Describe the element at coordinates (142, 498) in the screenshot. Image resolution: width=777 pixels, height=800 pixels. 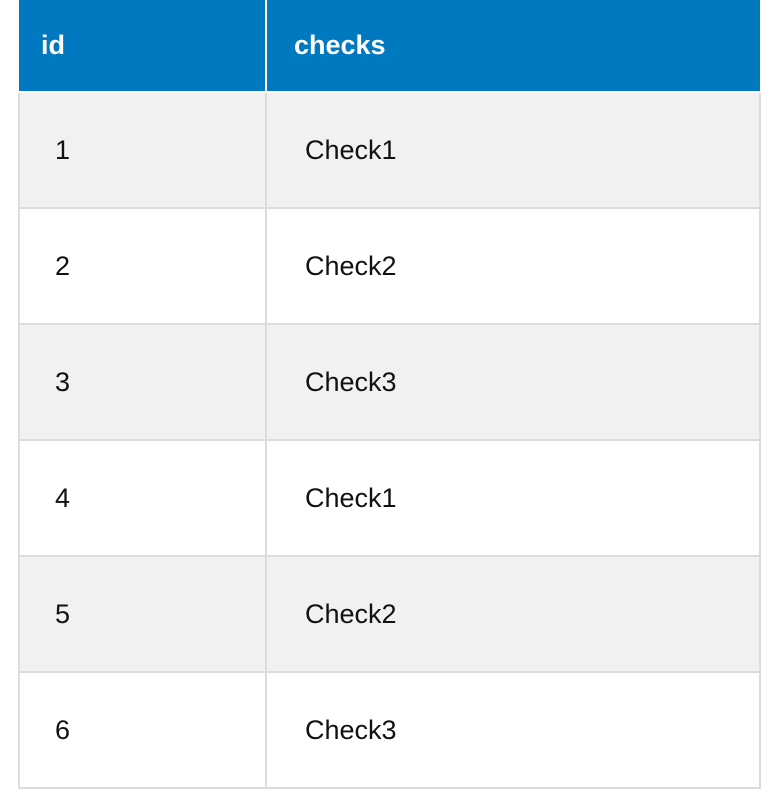
I see `cell-id: 4` at that location.